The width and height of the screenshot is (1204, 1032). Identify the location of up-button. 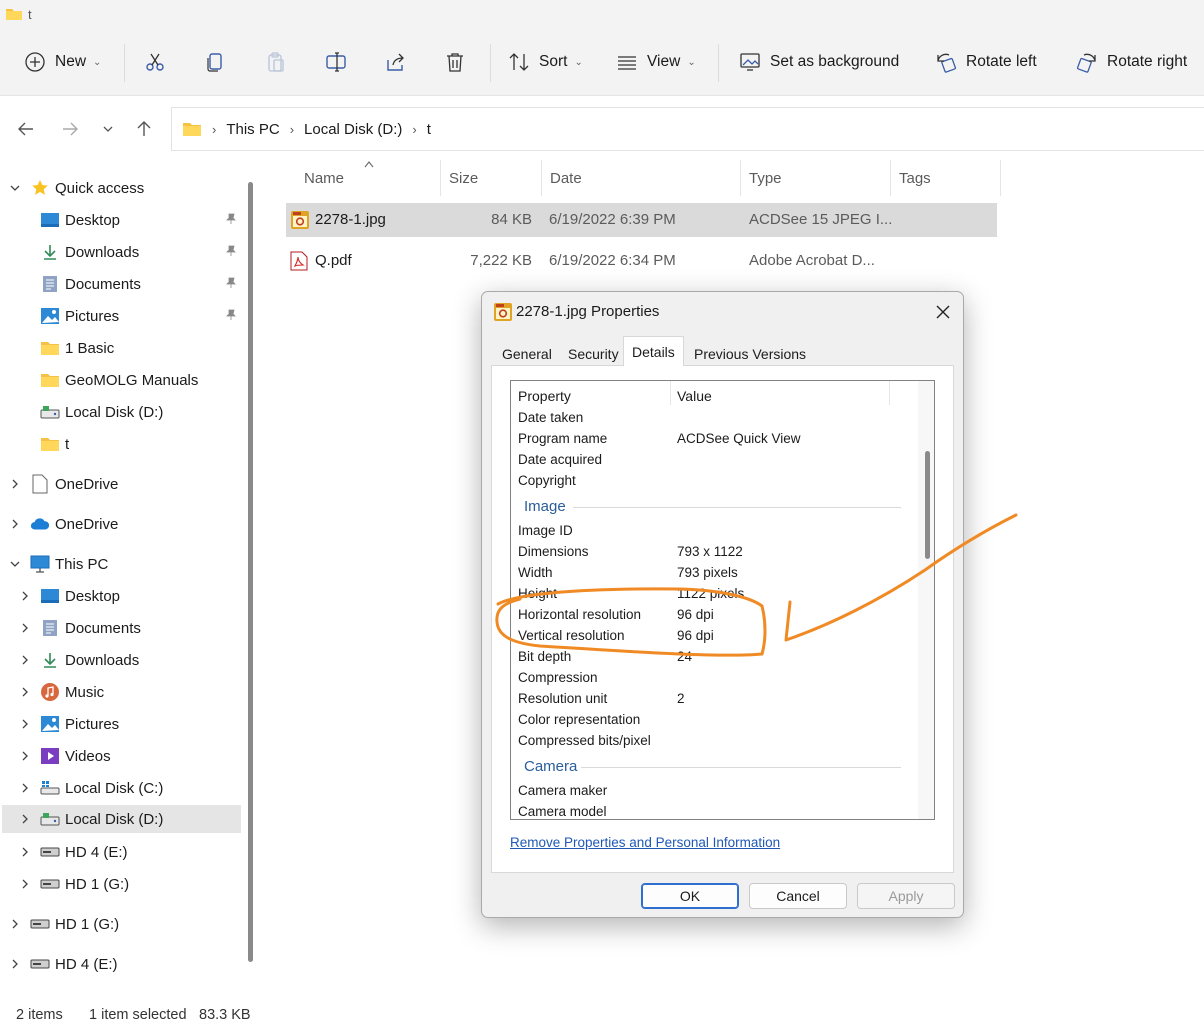
(144, 129).